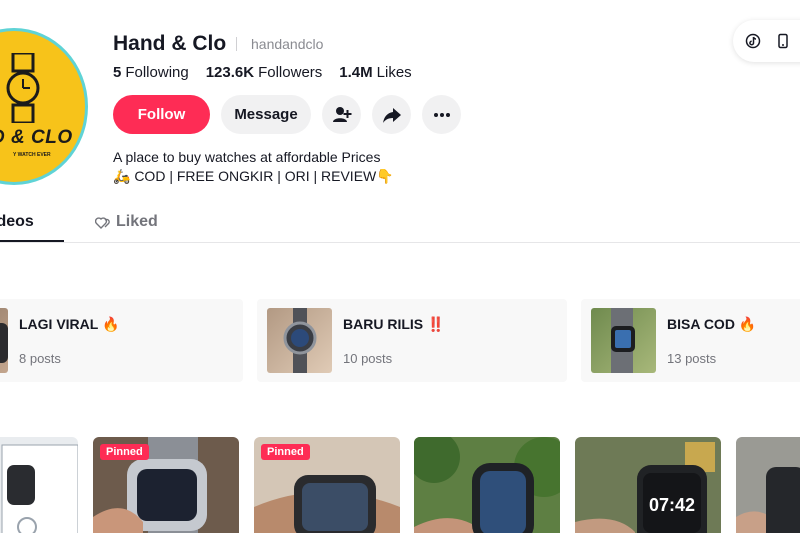 This screenshot has height=533, width=800. Describe the element at coordinates (753, 41) in the screenshot. I see `tiktok-icon` at that location.